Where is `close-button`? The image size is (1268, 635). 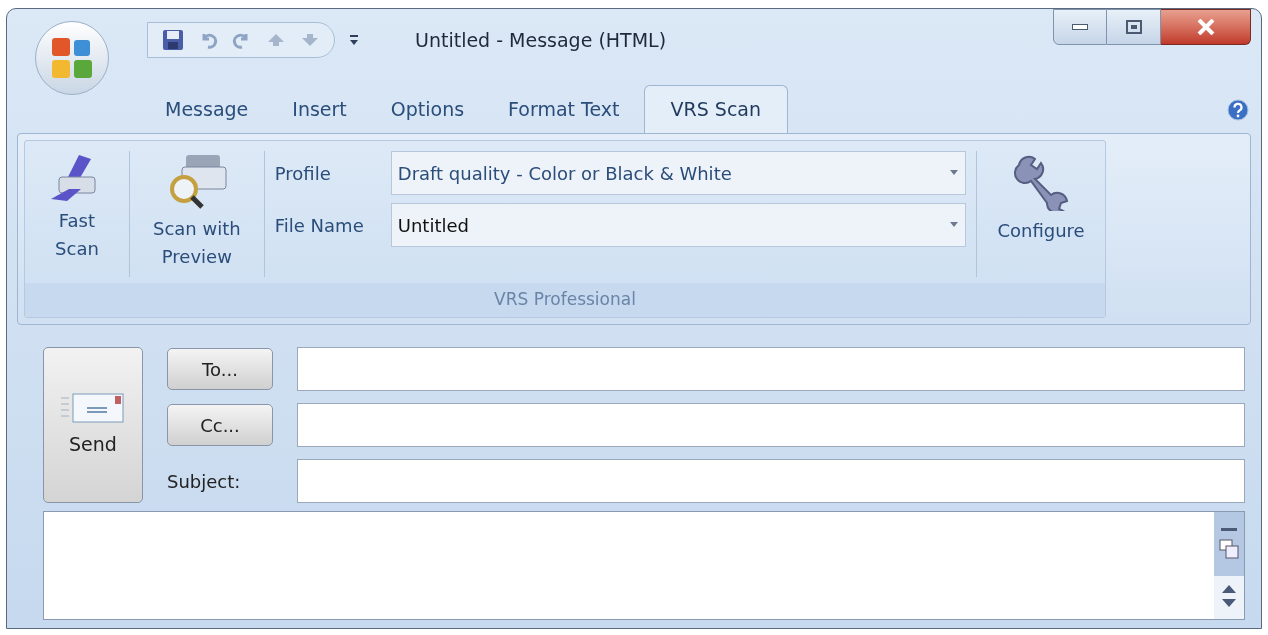 close-button is located at coordinates (1206, 27).